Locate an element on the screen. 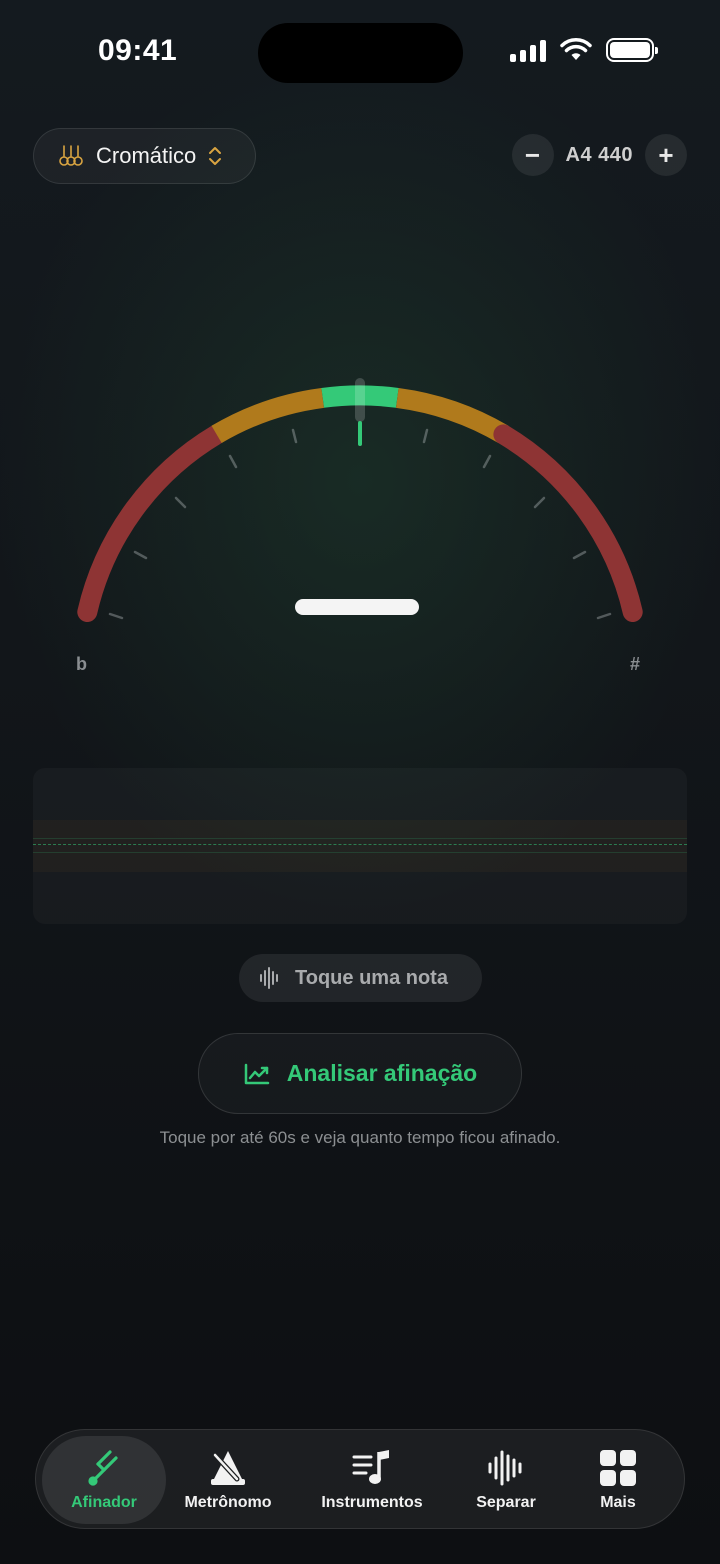 The height and width of the screenshot is (1564, 720). tolerance-upper-line is located at coordinates (360, 838).